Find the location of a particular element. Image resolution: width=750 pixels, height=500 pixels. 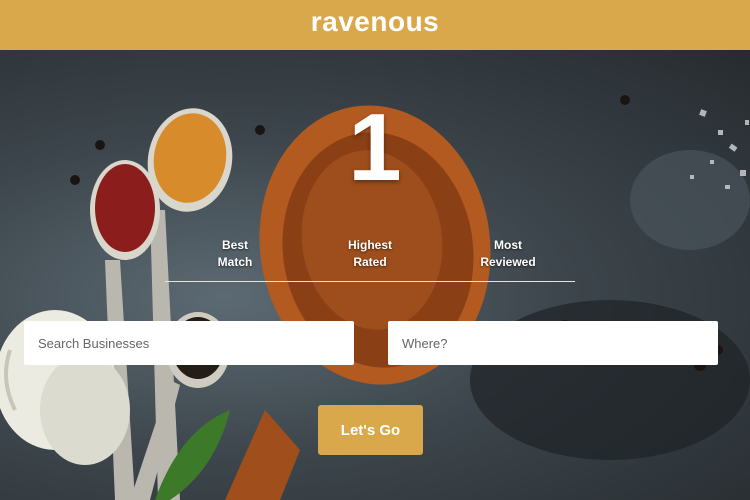

sort-option-label-line1: Most is located at coordinates (508, 245).